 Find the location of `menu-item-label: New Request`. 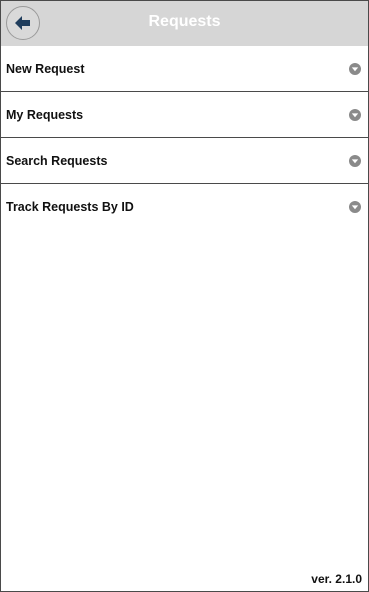

menu-item-label: New Request is located at coordinates (45, 69).